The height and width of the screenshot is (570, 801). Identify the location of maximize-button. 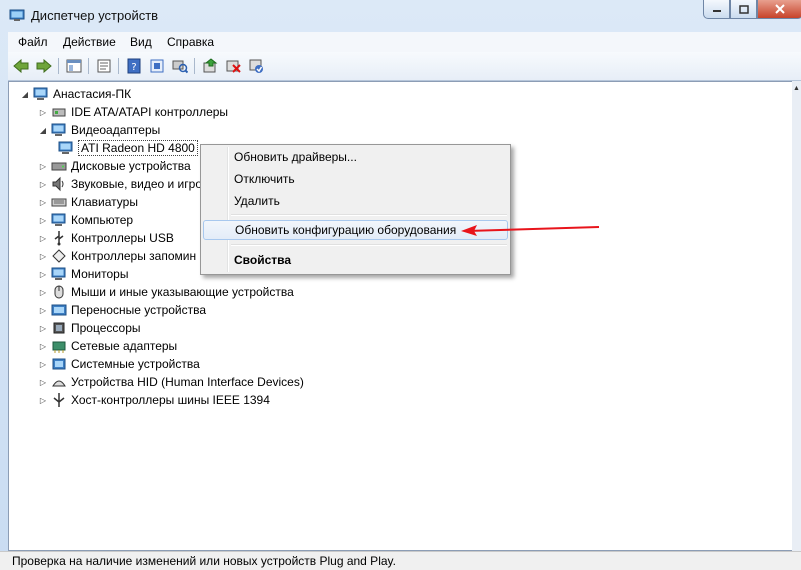
(743, 9).